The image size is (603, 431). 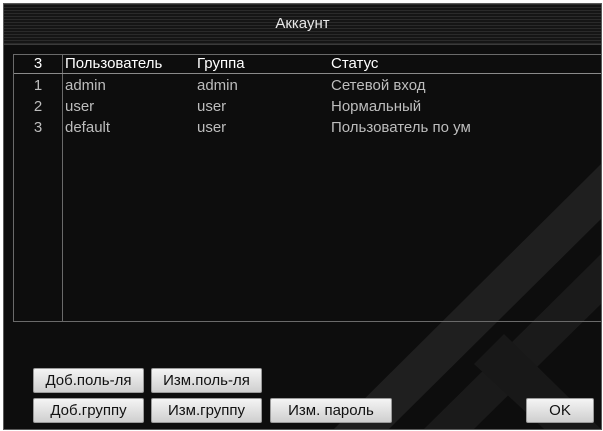 What do you see at coordinates (206, 410) in the screenshot?
I see `edit-group-button: Изм.группу` at bounding box center [206, 410].